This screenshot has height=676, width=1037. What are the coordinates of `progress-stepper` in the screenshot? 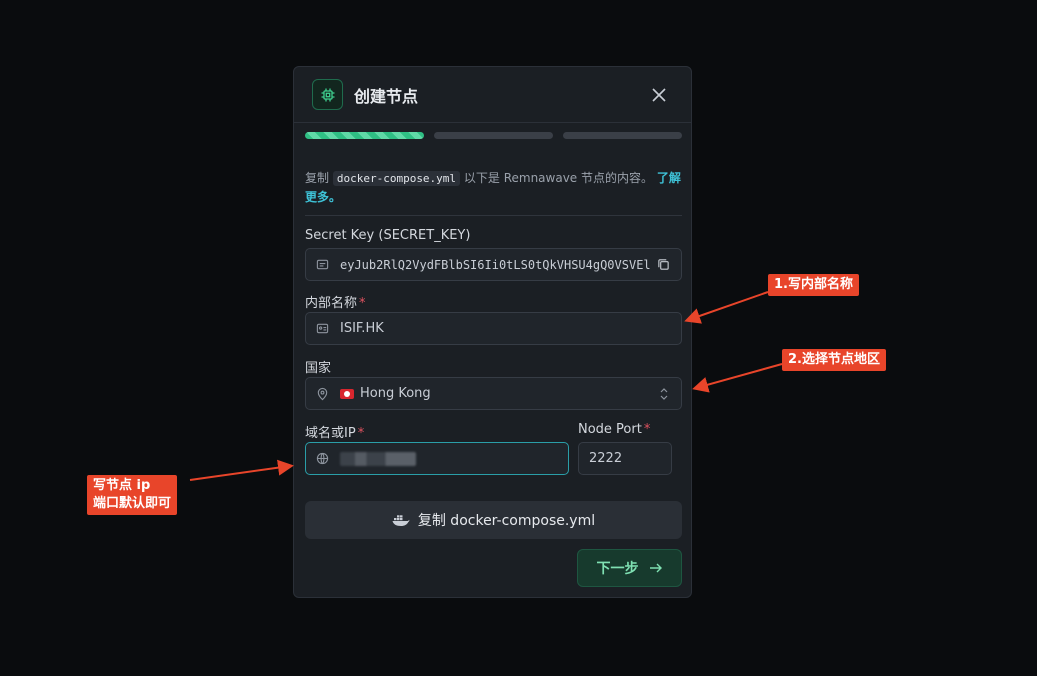 It's located at (493, 136).